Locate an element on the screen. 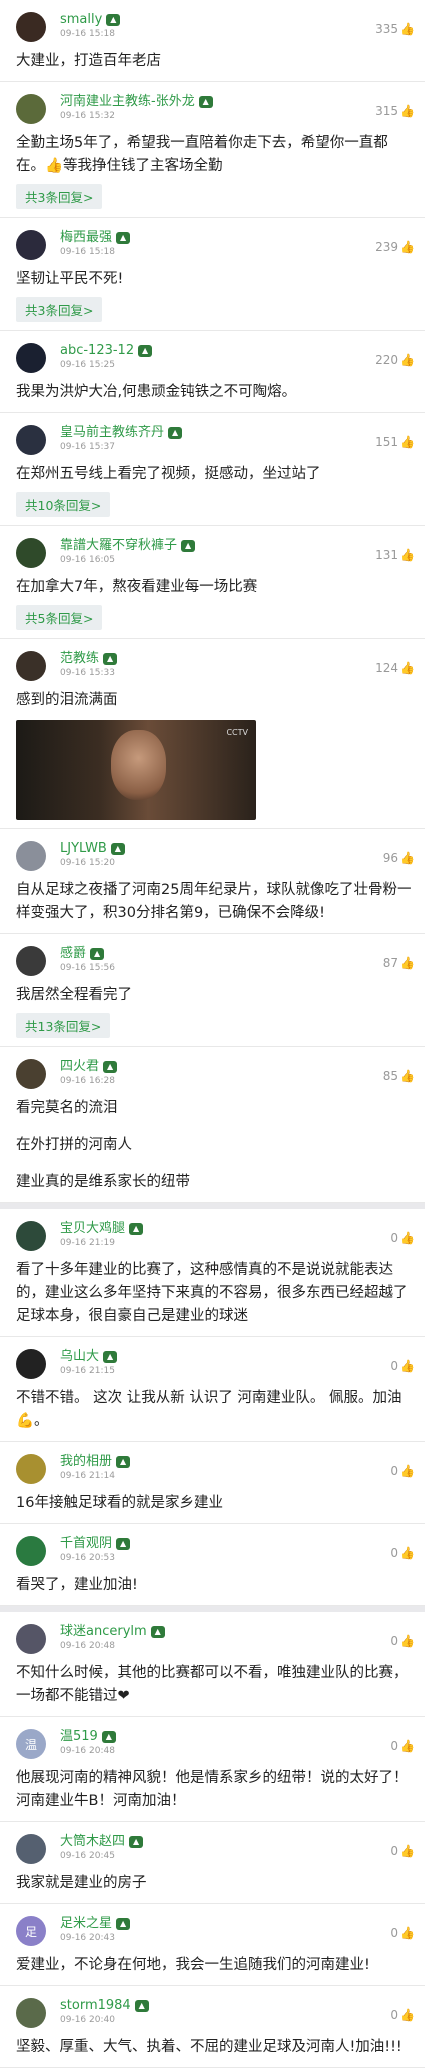 This screenshot has height=2068, width=425. like-count: 96 is located at coordinates (390, 858).